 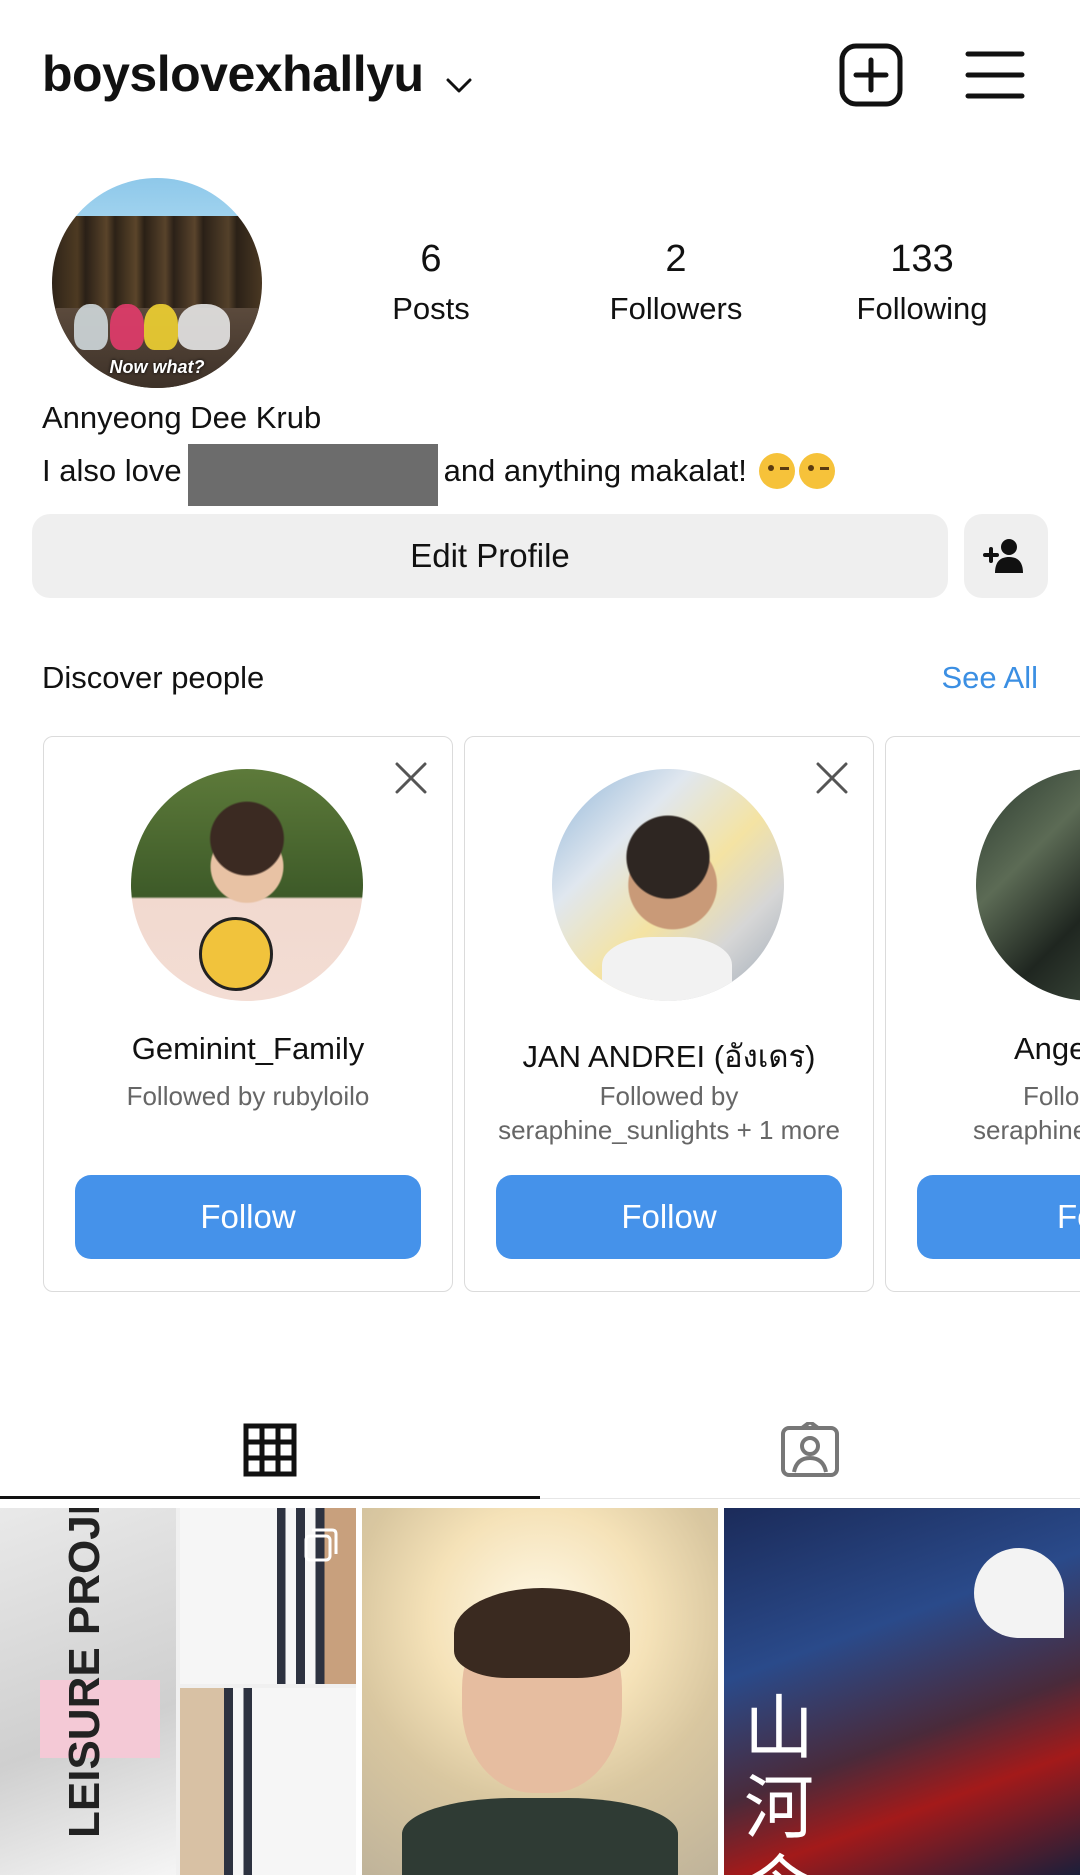 I want to click on stat-label: Followers, so click(x=676, y=308).